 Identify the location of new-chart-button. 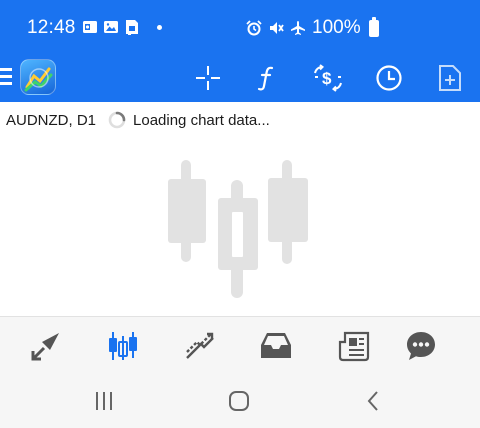
(450, 78).